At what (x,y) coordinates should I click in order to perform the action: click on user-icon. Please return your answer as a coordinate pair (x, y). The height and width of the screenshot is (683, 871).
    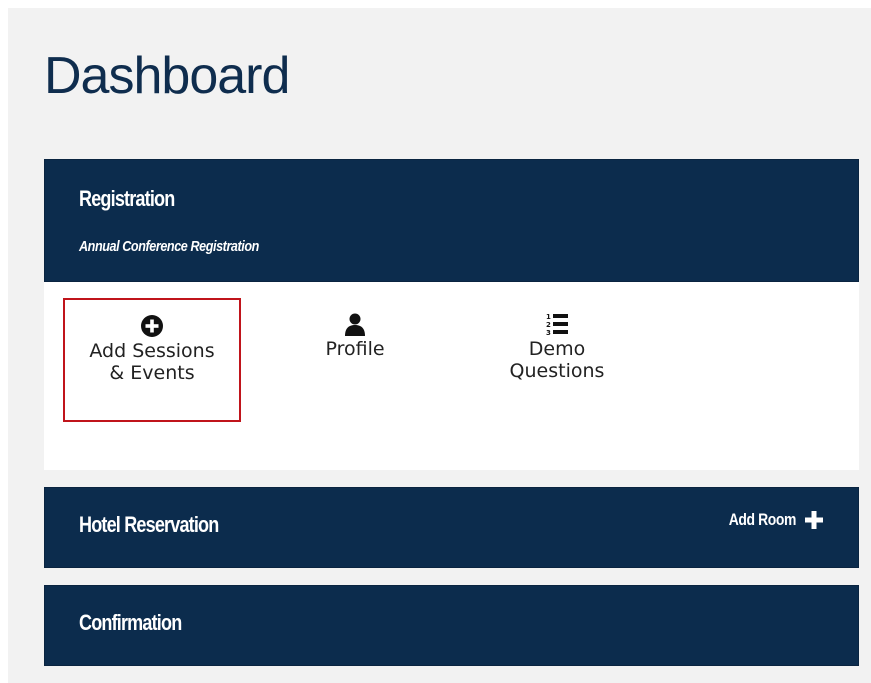
    Looking at the image, I should click on (355, 324).